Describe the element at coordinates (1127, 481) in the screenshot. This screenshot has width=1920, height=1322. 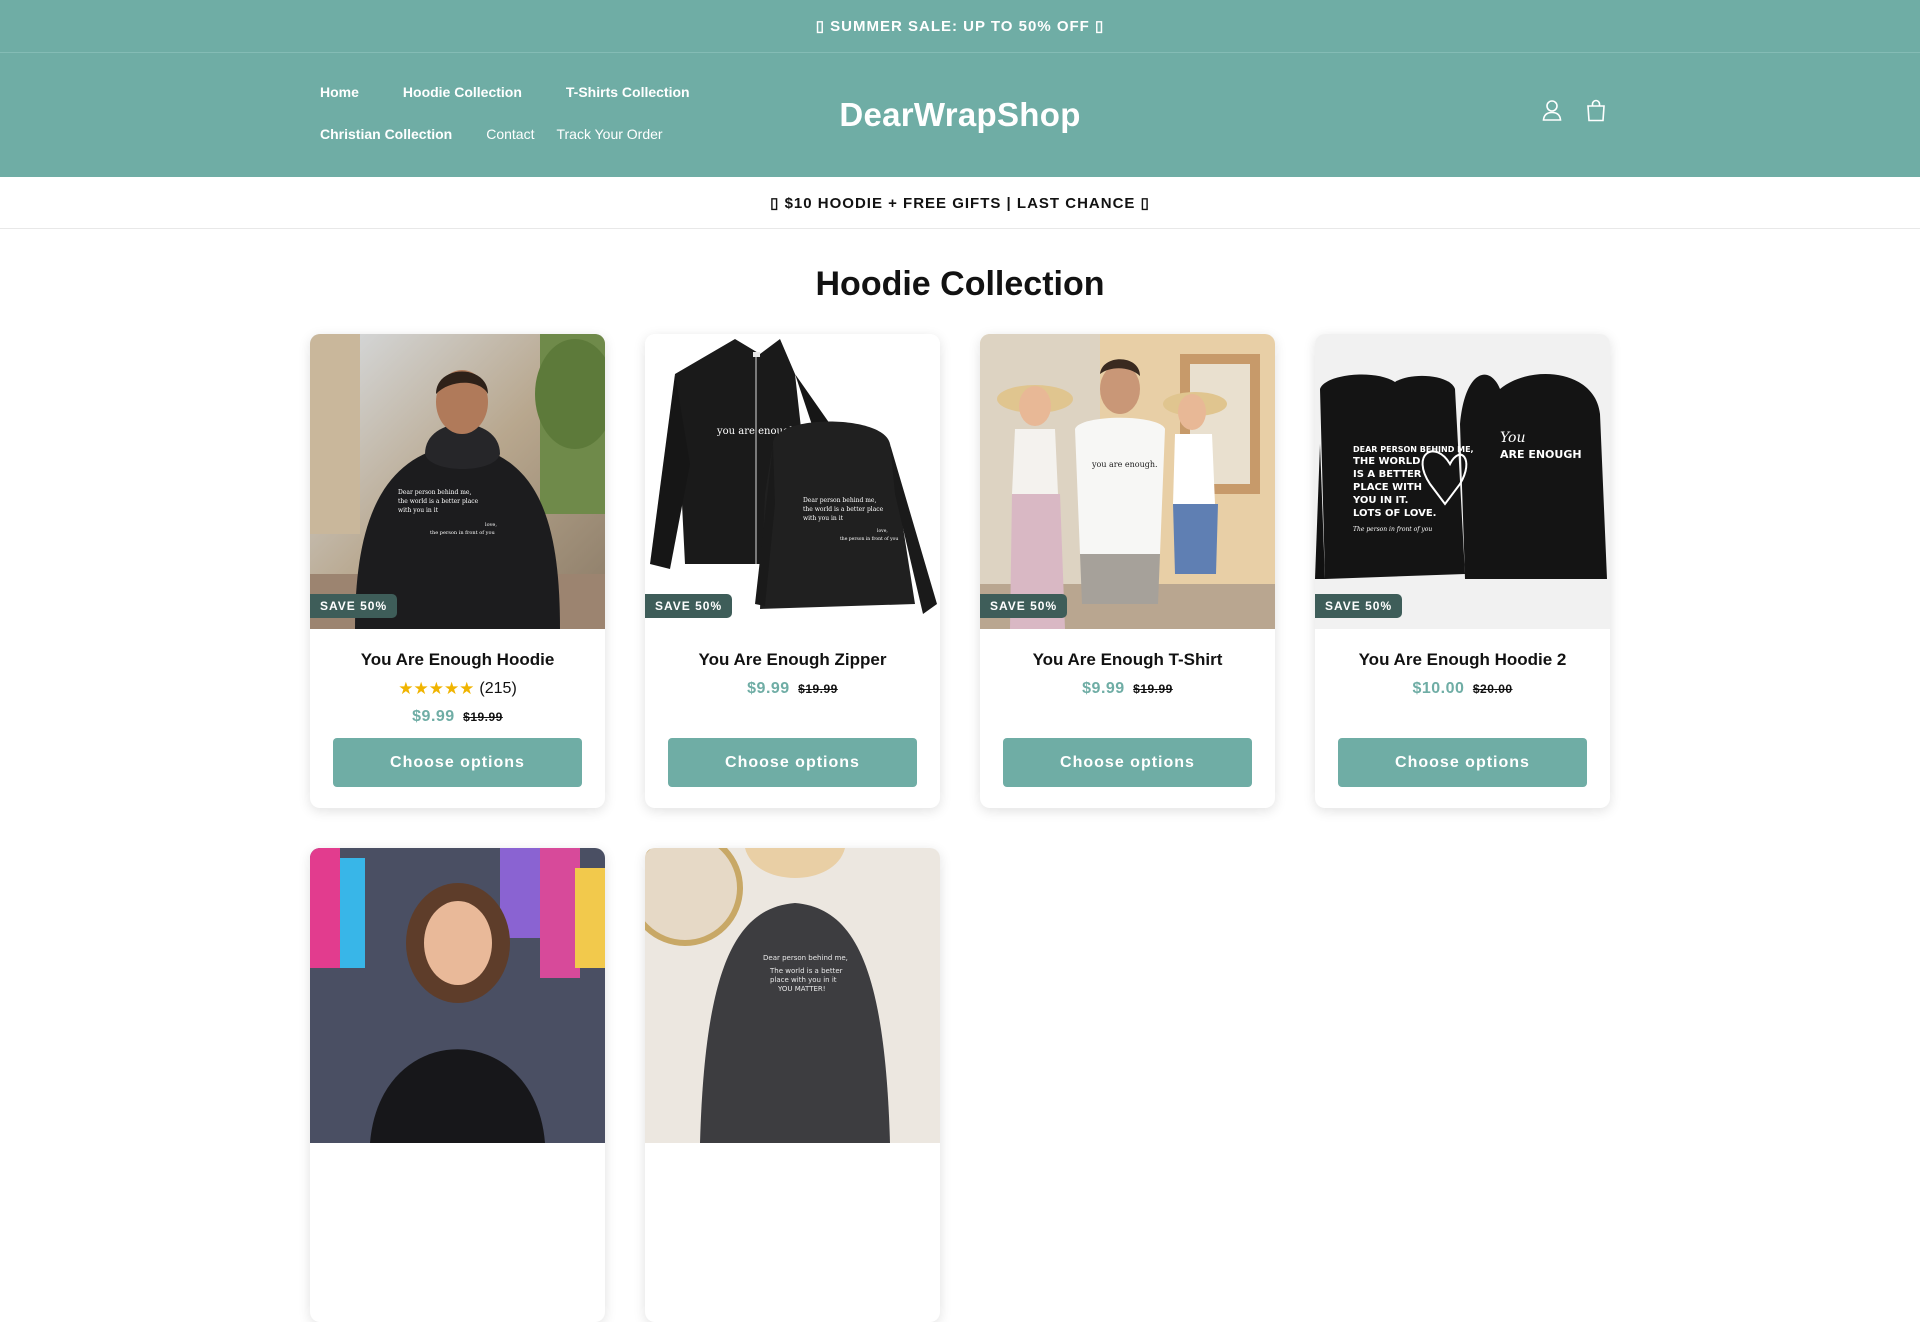
I see `product-image: you are enough. SAVE 50%` at that location.